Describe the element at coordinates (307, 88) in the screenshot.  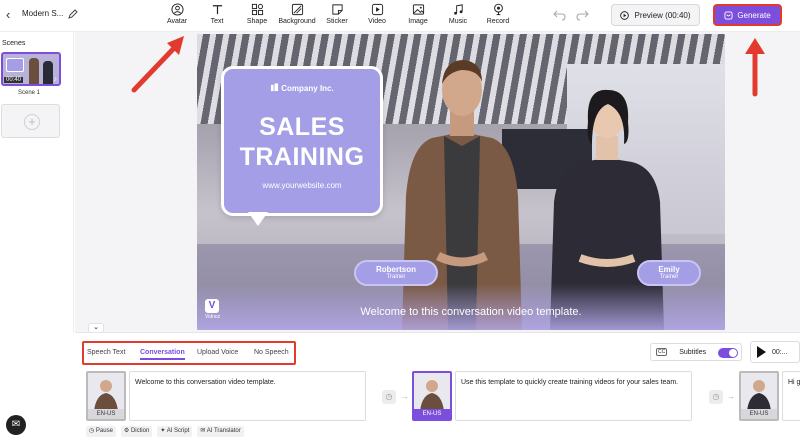
I see `company-text: Company Inc.` at that location.